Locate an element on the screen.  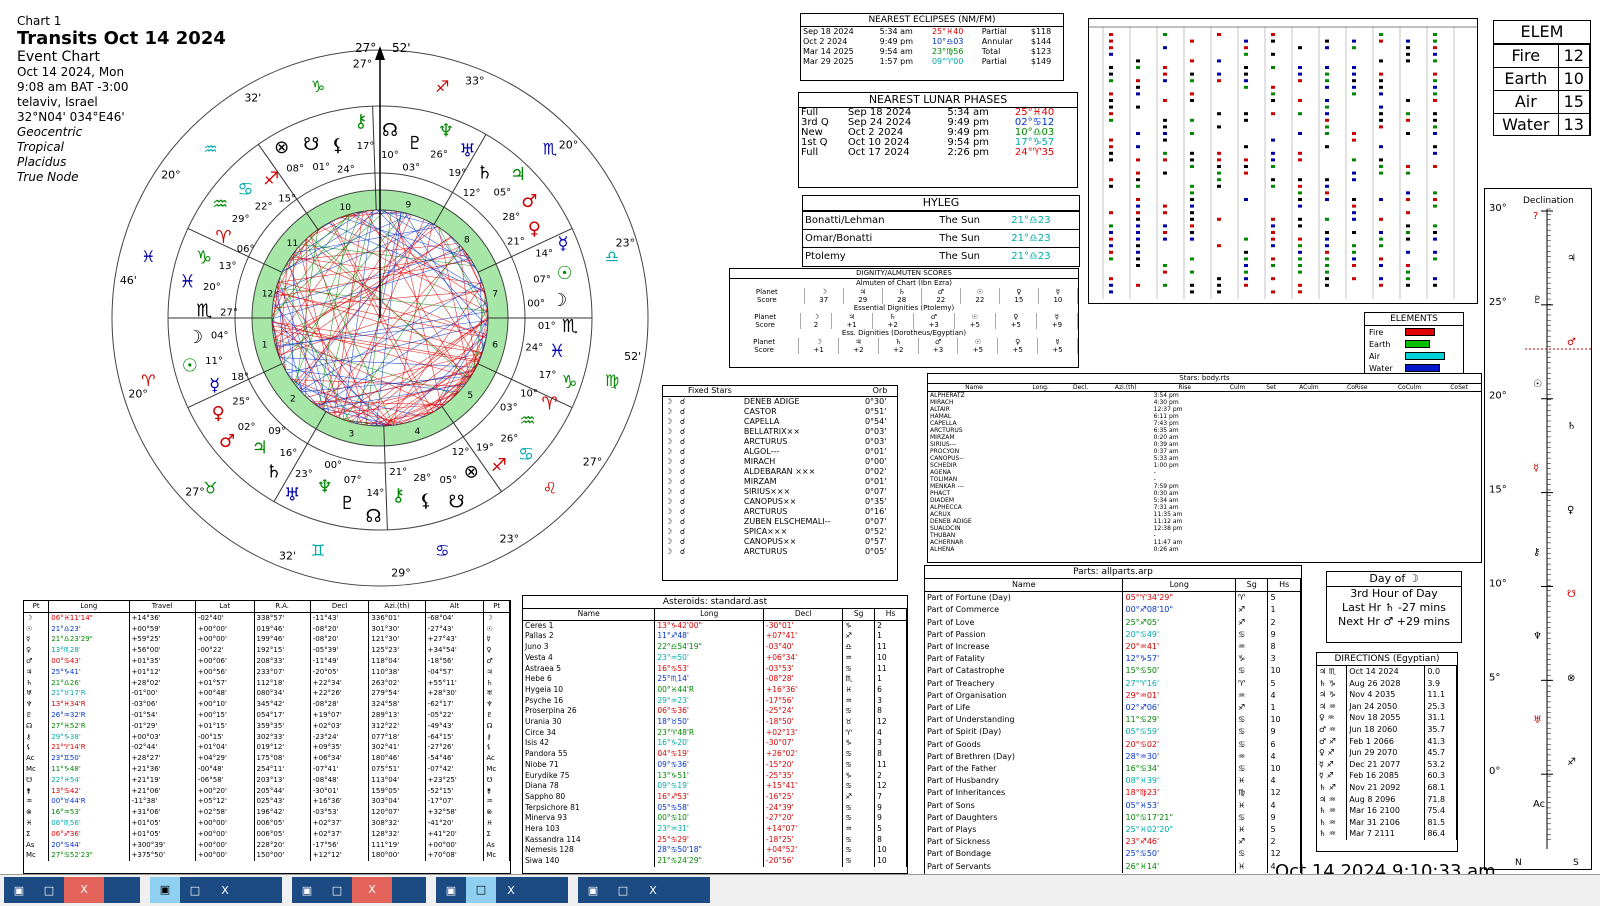
task-window-1: ▣ □ X is located at coordinates (72, 890).